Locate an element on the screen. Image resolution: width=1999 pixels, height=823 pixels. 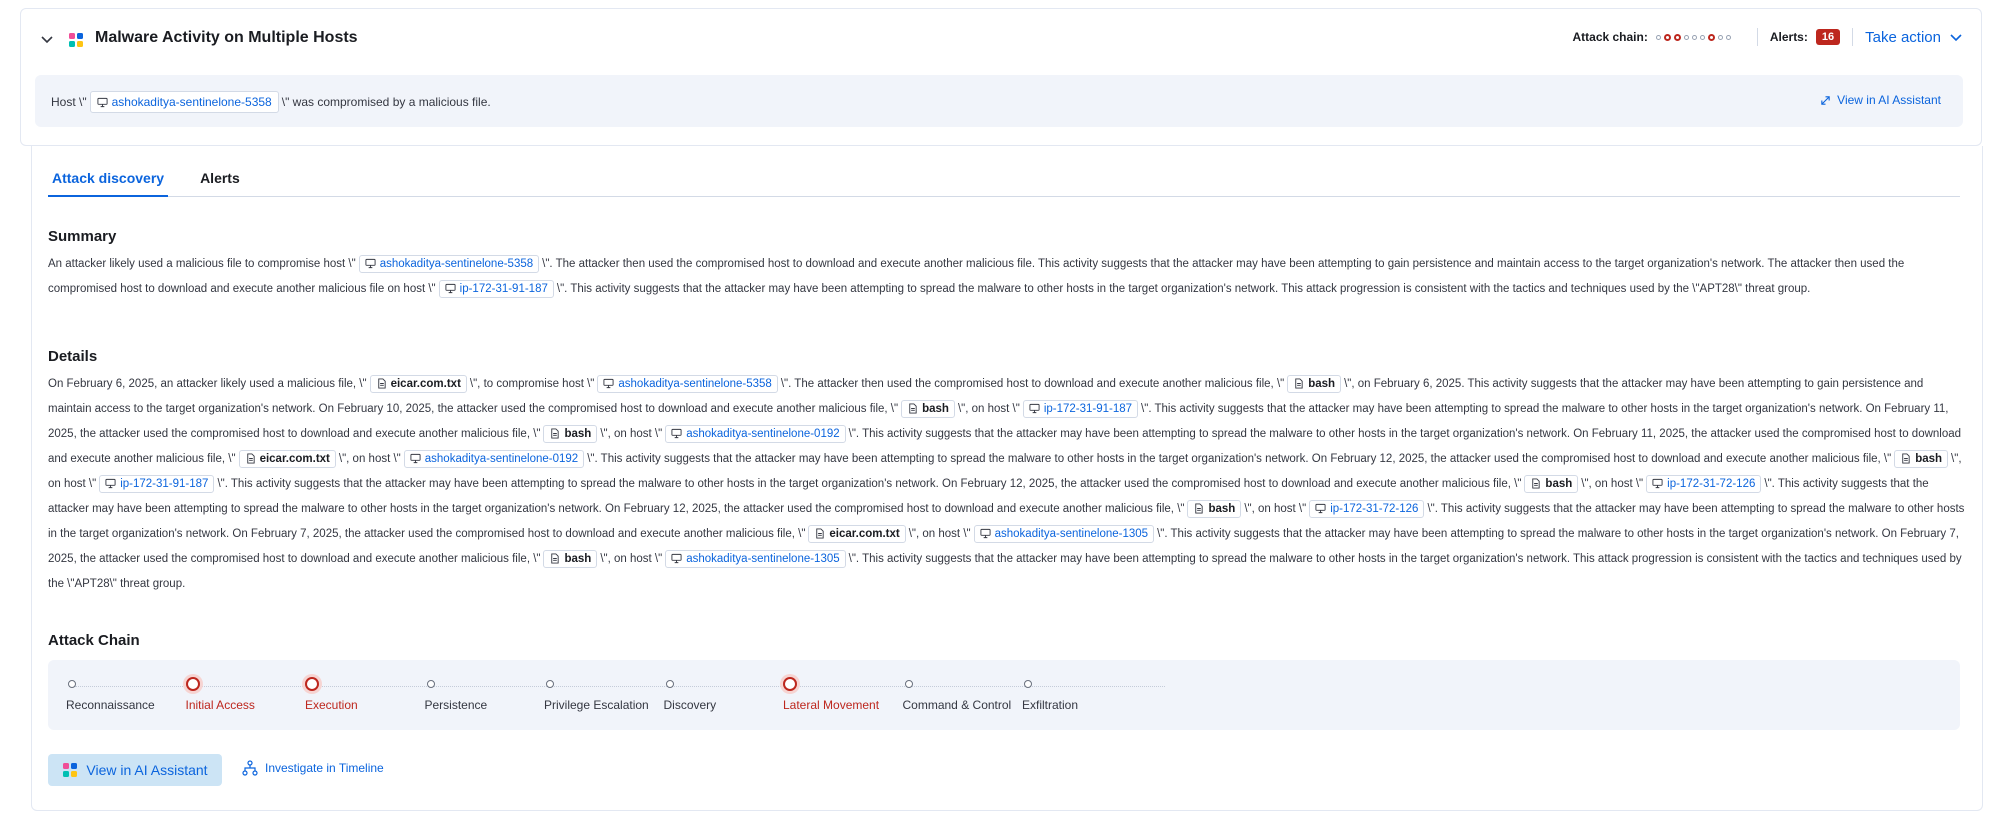
view-in-ai-assistant-button: View in AI Assistant is located at coordinates (135, 770).